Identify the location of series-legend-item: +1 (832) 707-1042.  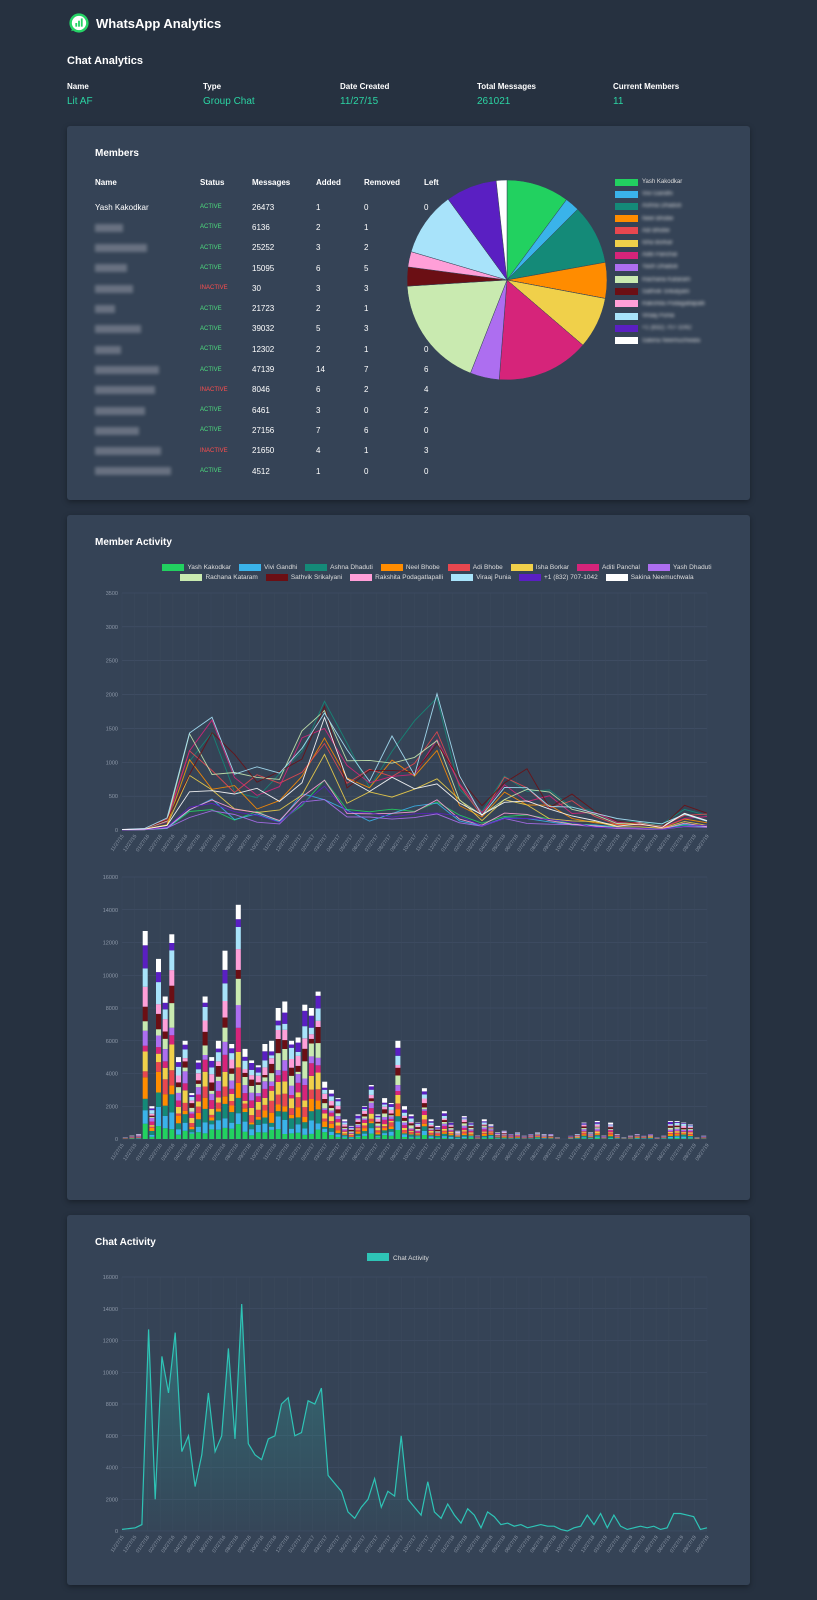
(558, 577).